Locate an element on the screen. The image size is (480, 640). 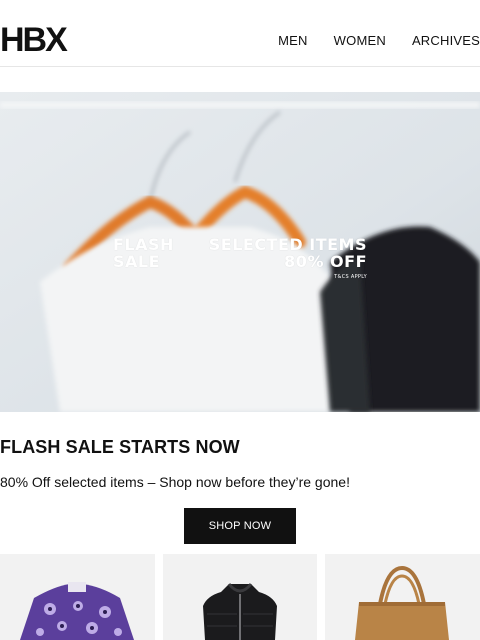
nav-item-archives: ARCHIVES is located at coordinates (446, 40).